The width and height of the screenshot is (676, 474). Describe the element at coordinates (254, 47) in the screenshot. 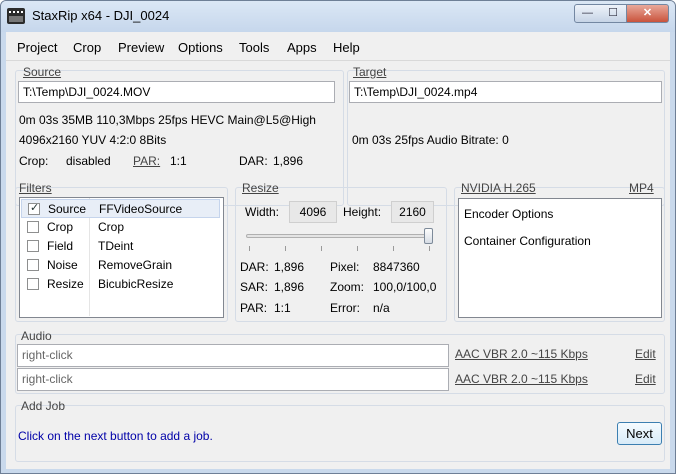

I see `menu-tools: Tools` at that location.